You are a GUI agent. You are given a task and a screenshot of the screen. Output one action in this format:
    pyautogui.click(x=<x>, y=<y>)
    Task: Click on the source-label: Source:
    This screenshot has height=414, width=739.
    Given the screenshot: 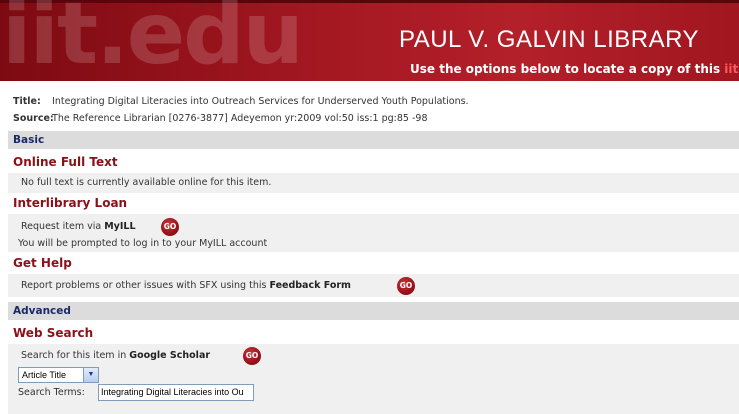 What is the action you would take?
    pyautogui.click(x=33, y=118)
    